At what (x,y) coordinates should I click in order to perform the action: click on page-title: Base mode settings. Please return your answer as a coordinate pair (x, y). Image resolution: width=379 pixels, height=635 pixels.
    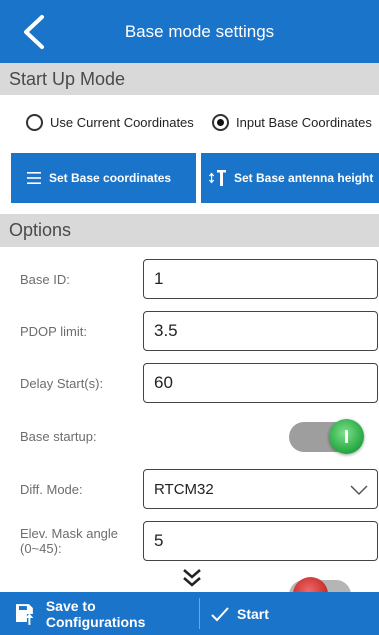
    Looking at the image, I should click on (199, 31).